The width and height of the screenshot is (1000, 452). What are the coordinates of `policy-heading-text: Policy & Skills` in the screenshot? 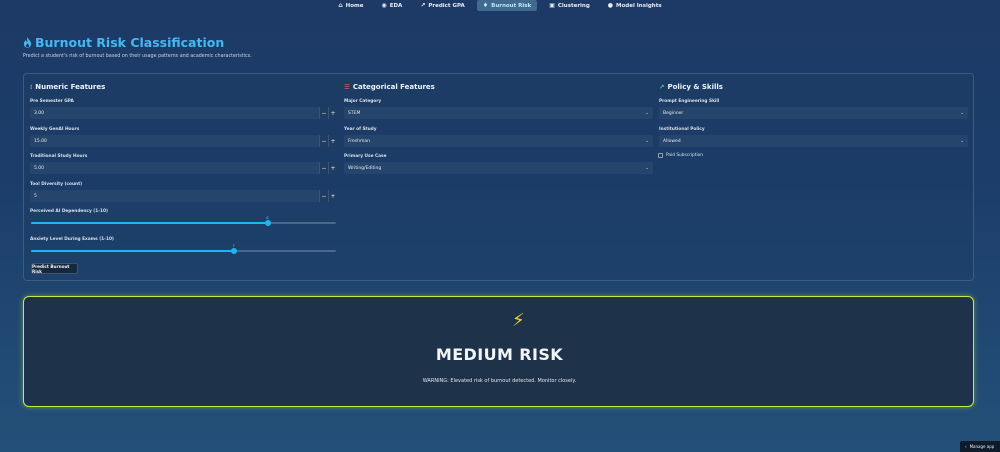 It's located at (695, 87).